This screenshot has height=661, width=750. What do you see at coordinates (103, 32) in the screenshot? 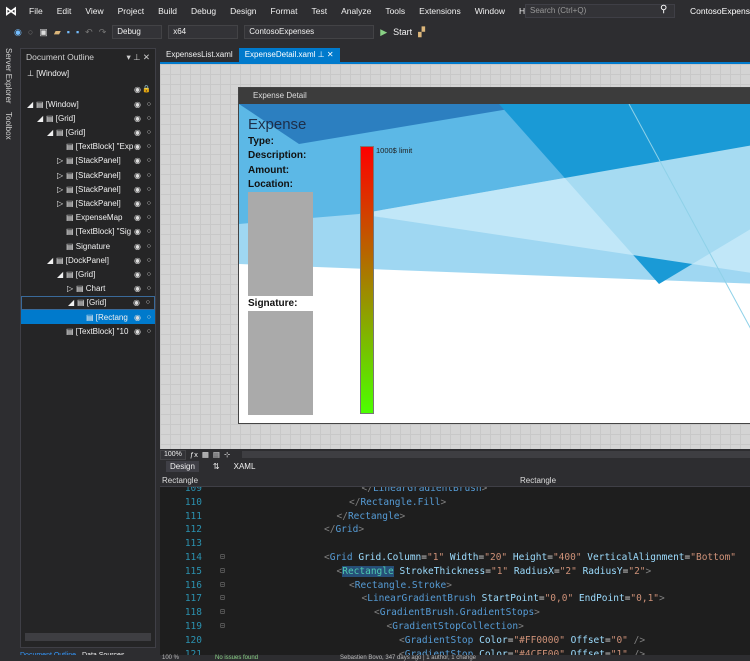
I see `redo-icon: ↷` at bounding box center [103, 32].